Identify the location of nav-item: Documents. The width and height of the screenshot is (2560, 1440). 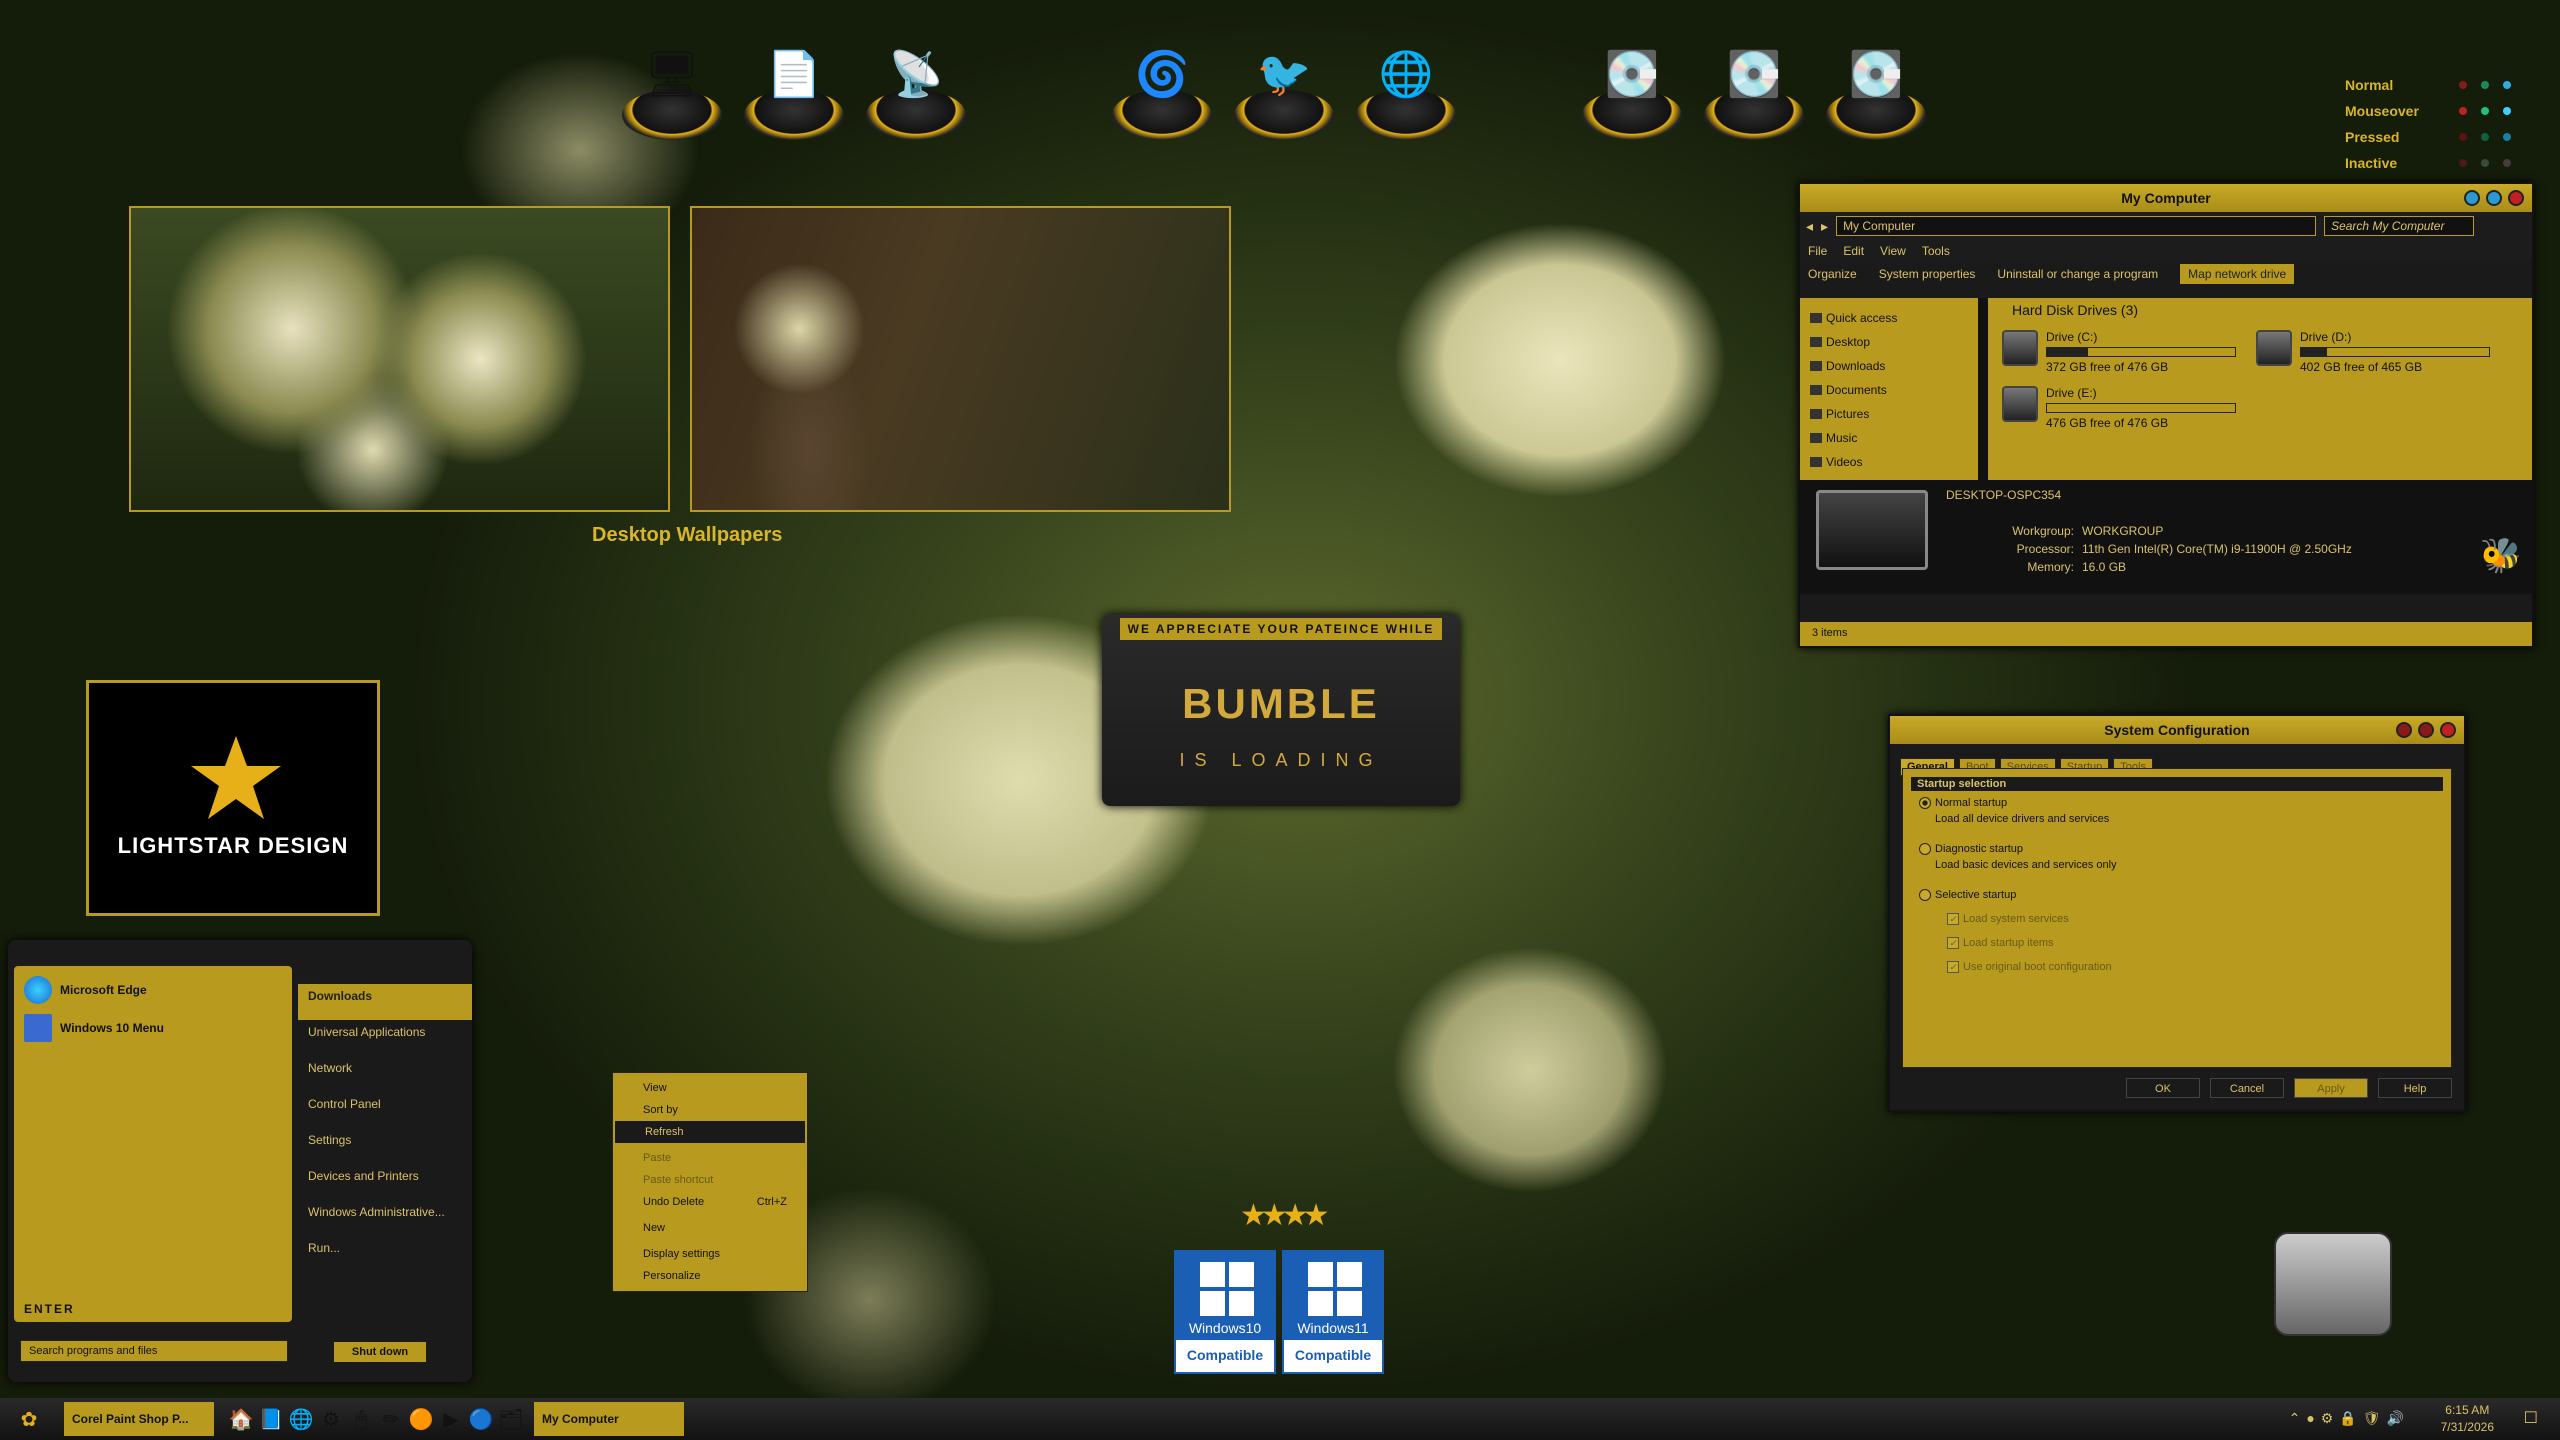
(1889, 390).